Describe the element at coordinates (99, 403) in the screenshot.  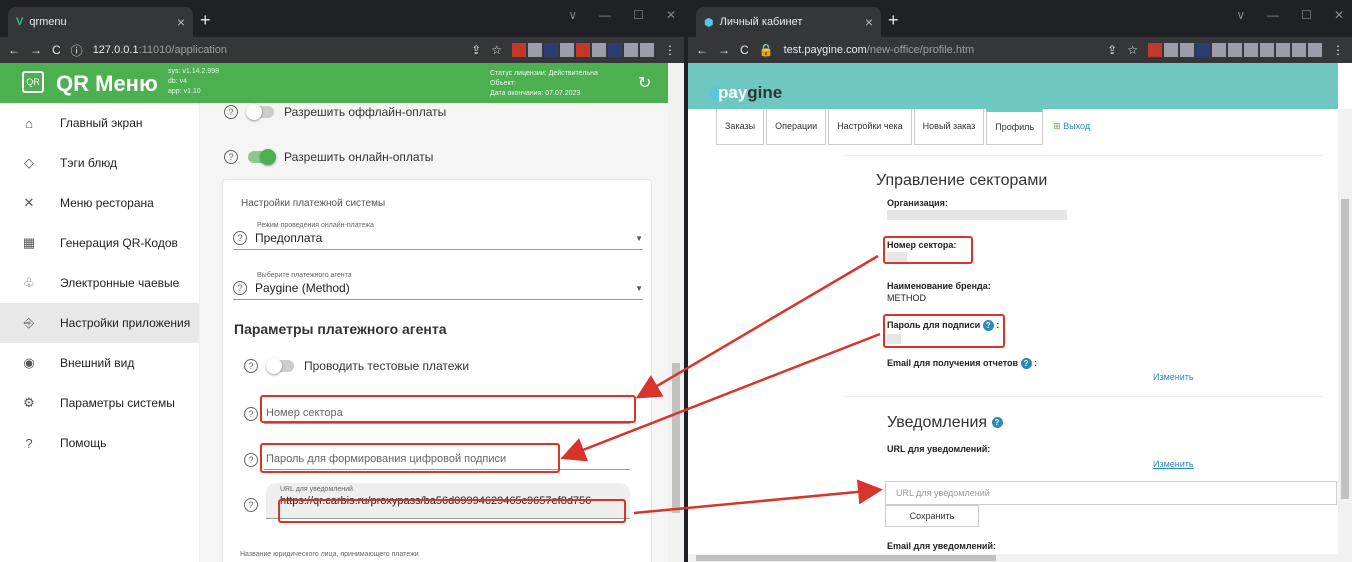
I see `sidebar-item-system: ⚙ Параметры системы` at that location.